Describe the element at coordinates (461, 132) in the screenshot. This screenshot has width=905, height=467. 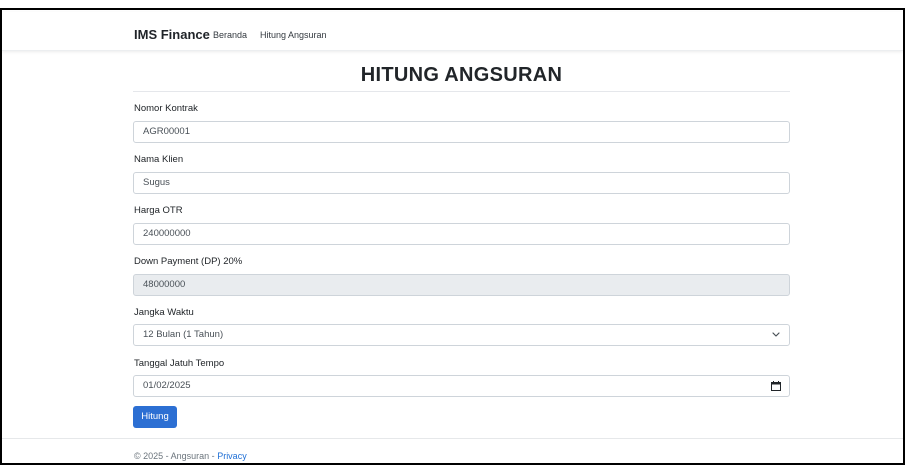
I see `contract-number-field: AGR00001` at that location.